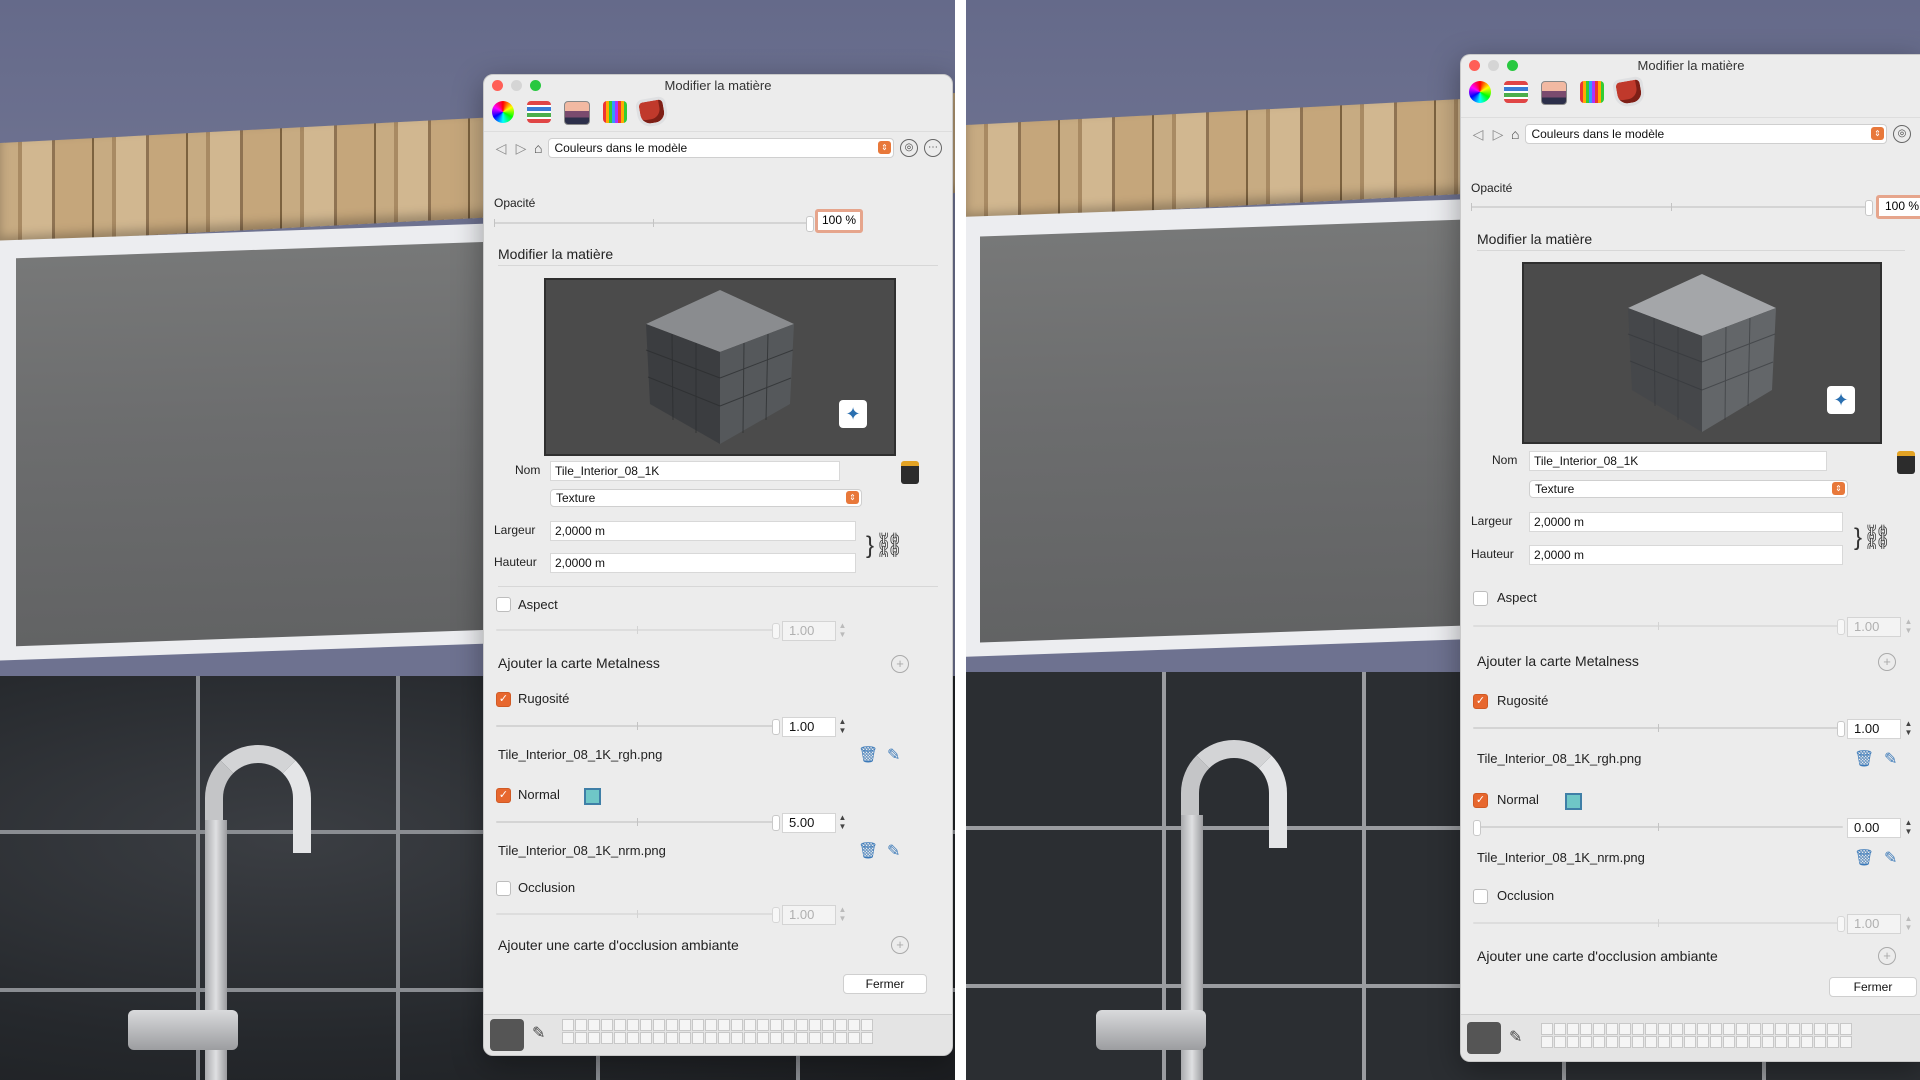  Describe the element at coordinates (1874, 828) in the screenshot. I see `normal-value: 0.00` at that location.